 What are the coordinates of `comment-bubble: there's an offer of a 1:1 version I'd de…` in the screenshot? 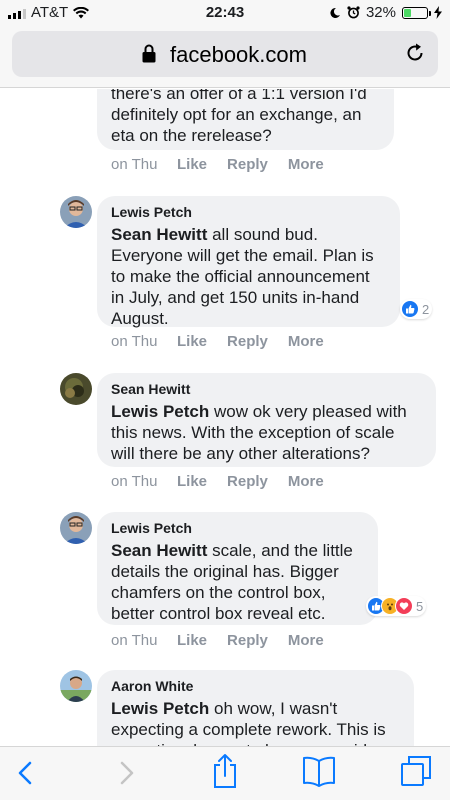 It's located at (245, 119).